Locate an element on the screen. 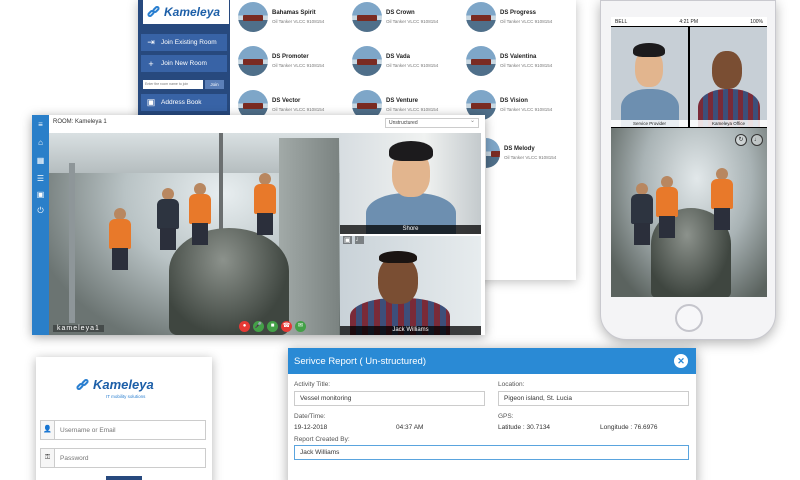 The image size is (800, 480). vessel-card: DS Promoter Oil Tanker VLCC 9108154 is located at coordinates (281, 61).